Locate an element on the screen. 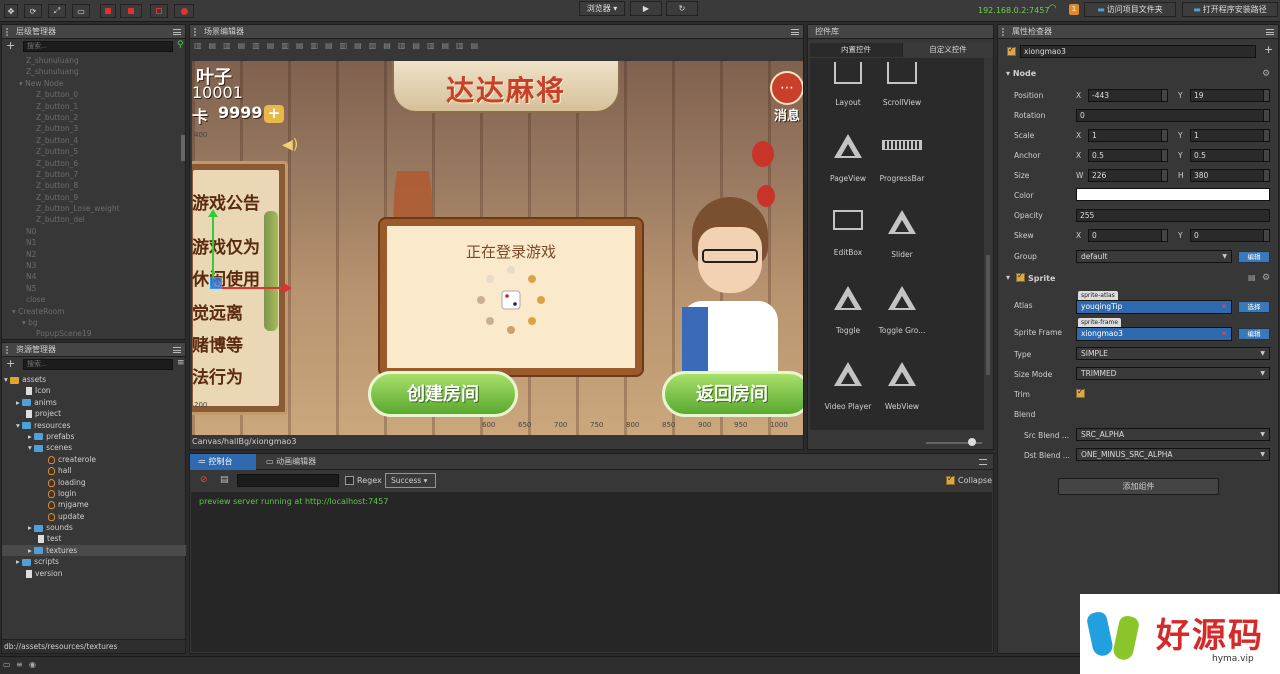  position-x-input: -443 is located at coordinates (1128, 95).